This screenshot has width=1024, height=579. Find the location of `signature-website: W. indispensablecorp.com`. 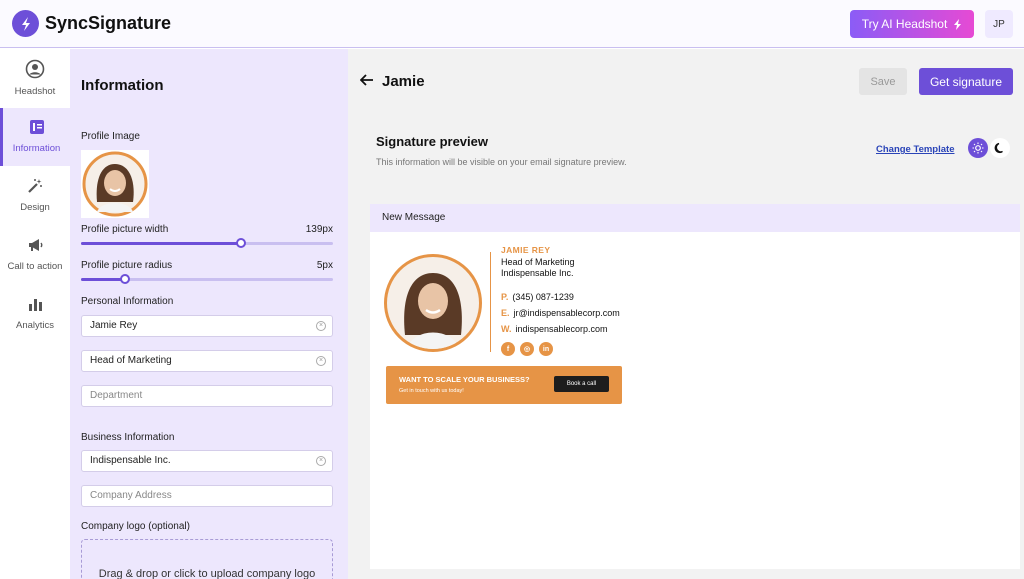

signature-website: W. indispensablecorp.com is located at coordinates (554, 329).